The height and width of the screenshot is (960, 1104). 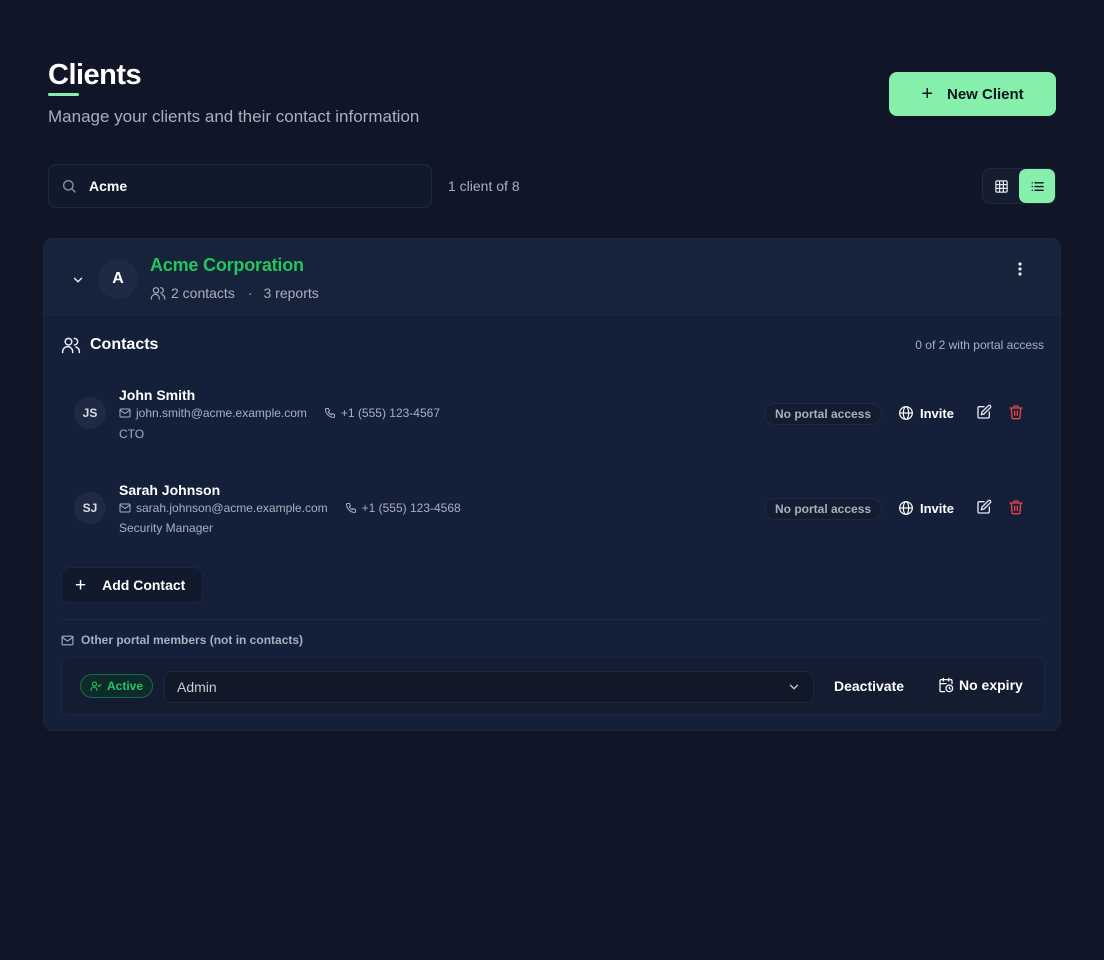 I want to click on contact-phone: +1 (555) 123-4568, so click(x=411, y=508).